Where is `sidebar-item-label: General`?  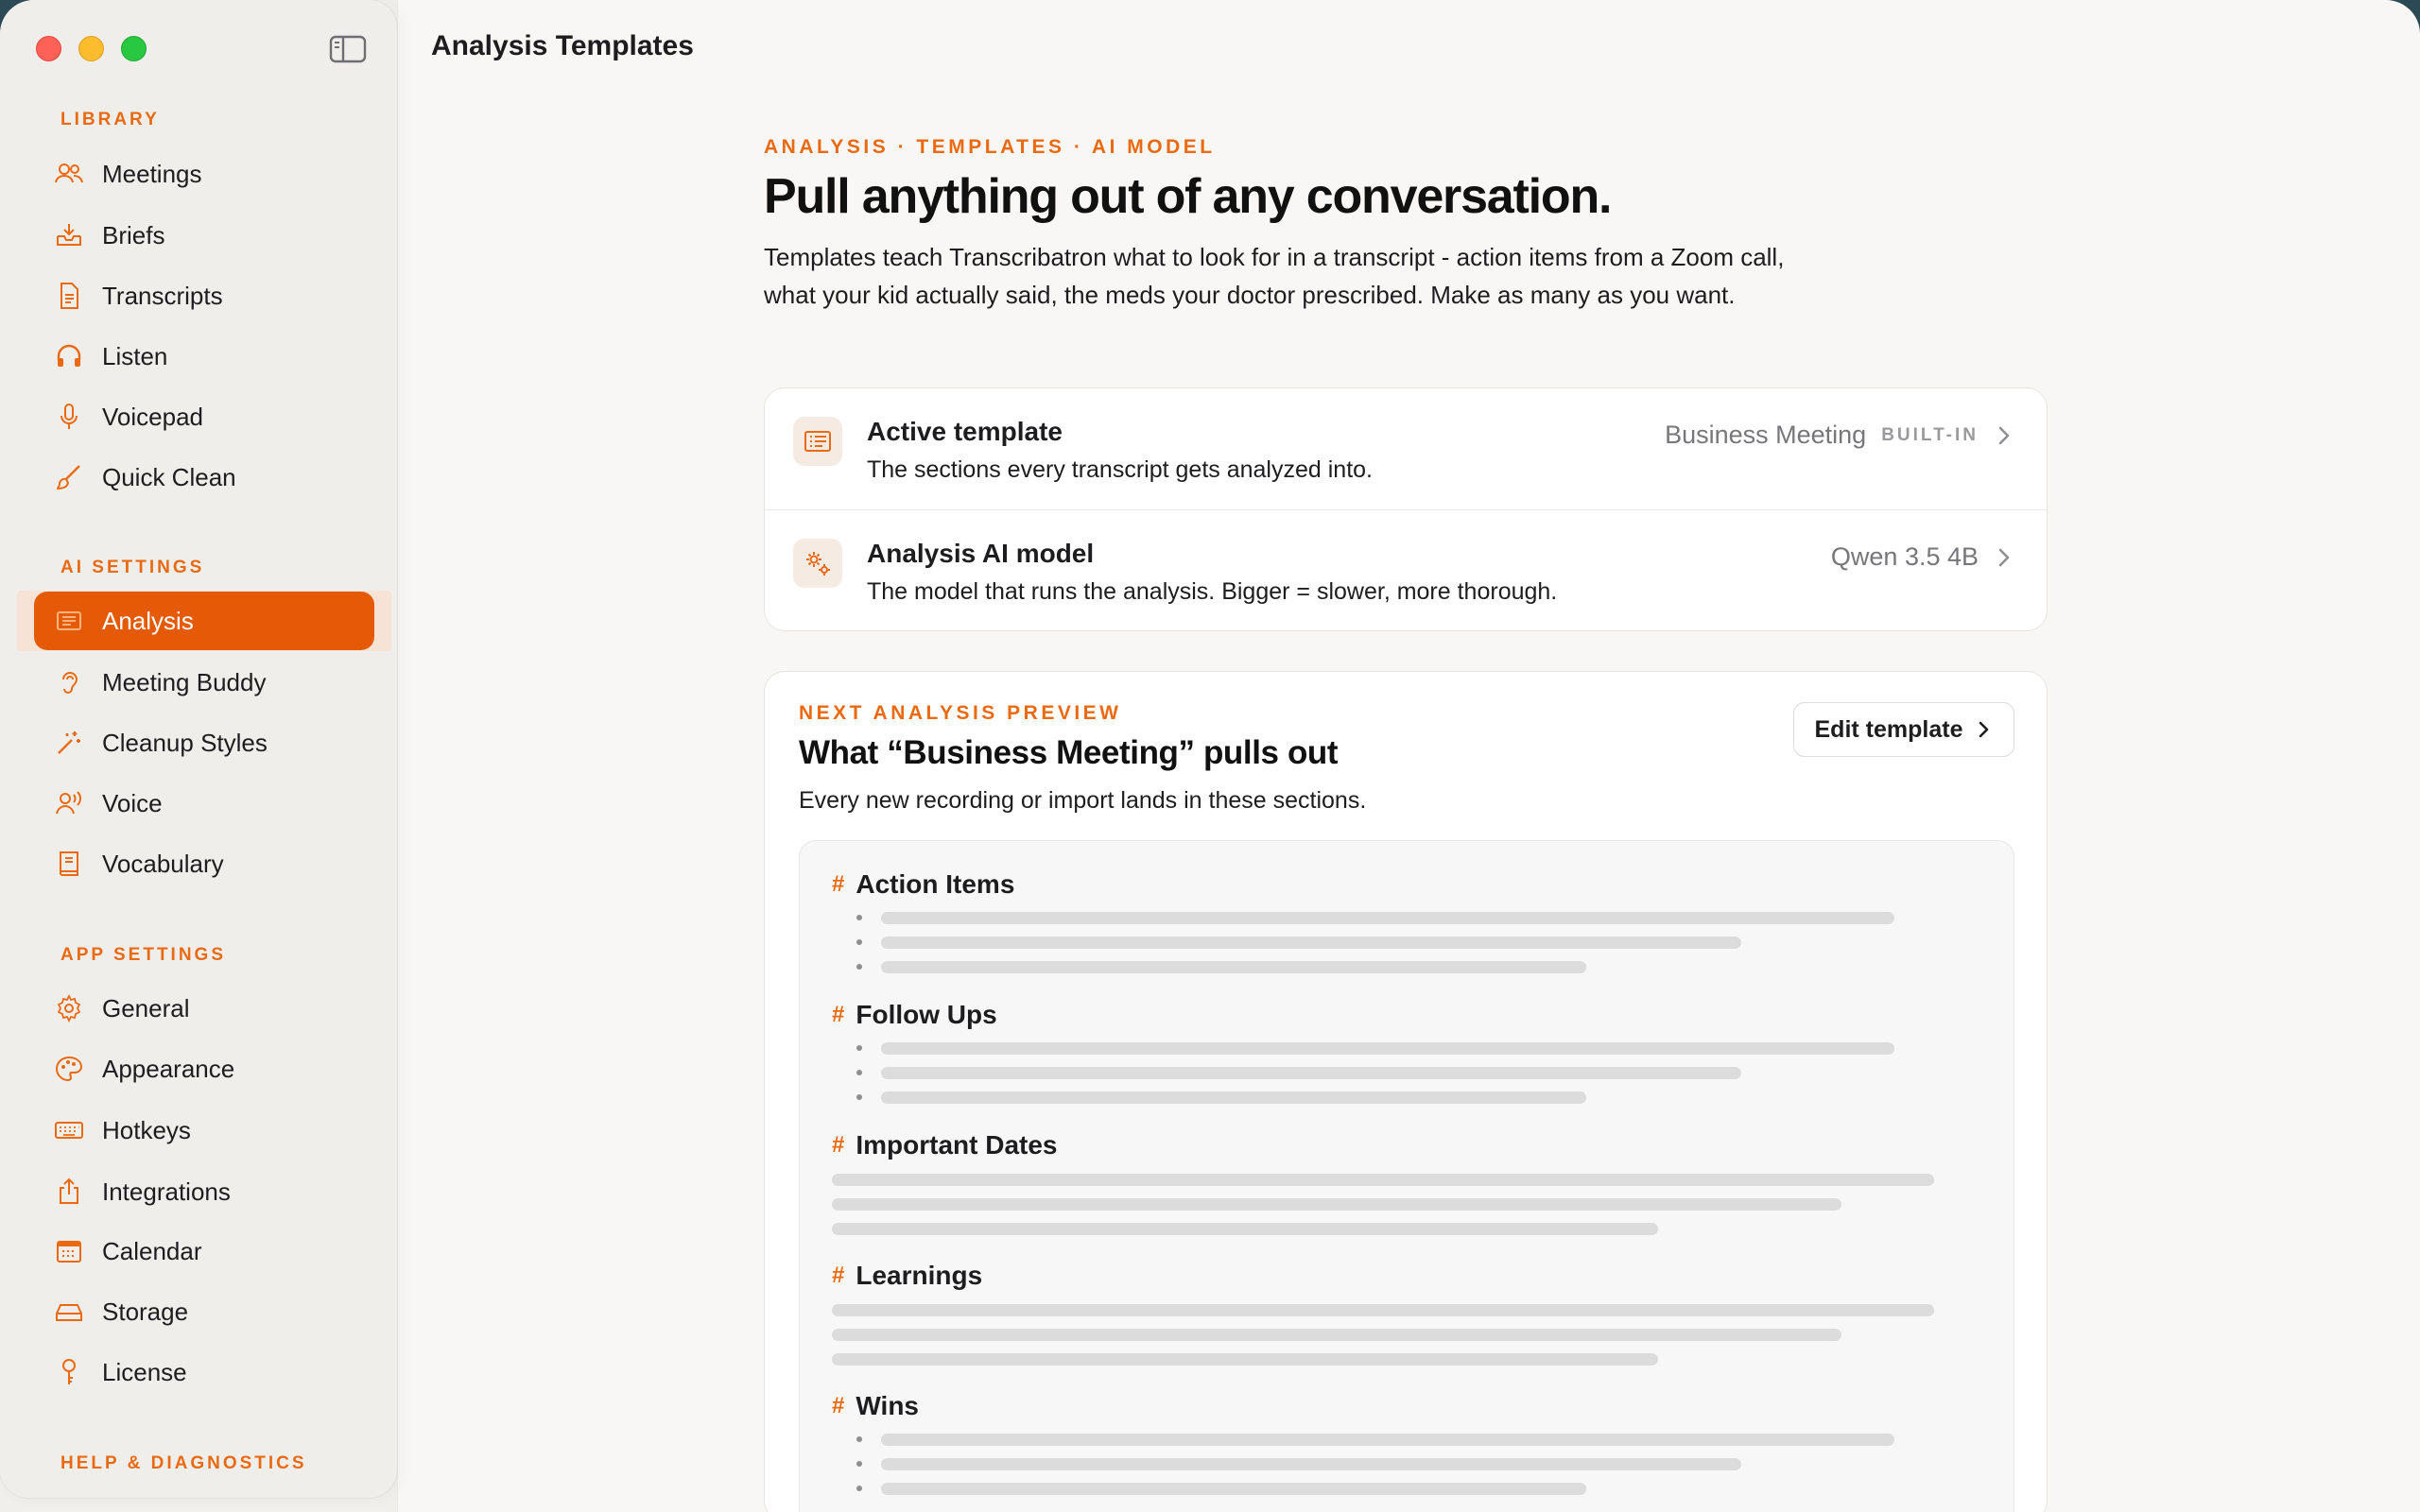 sidebar-item-label: General is located at coordinates (146, 1007).